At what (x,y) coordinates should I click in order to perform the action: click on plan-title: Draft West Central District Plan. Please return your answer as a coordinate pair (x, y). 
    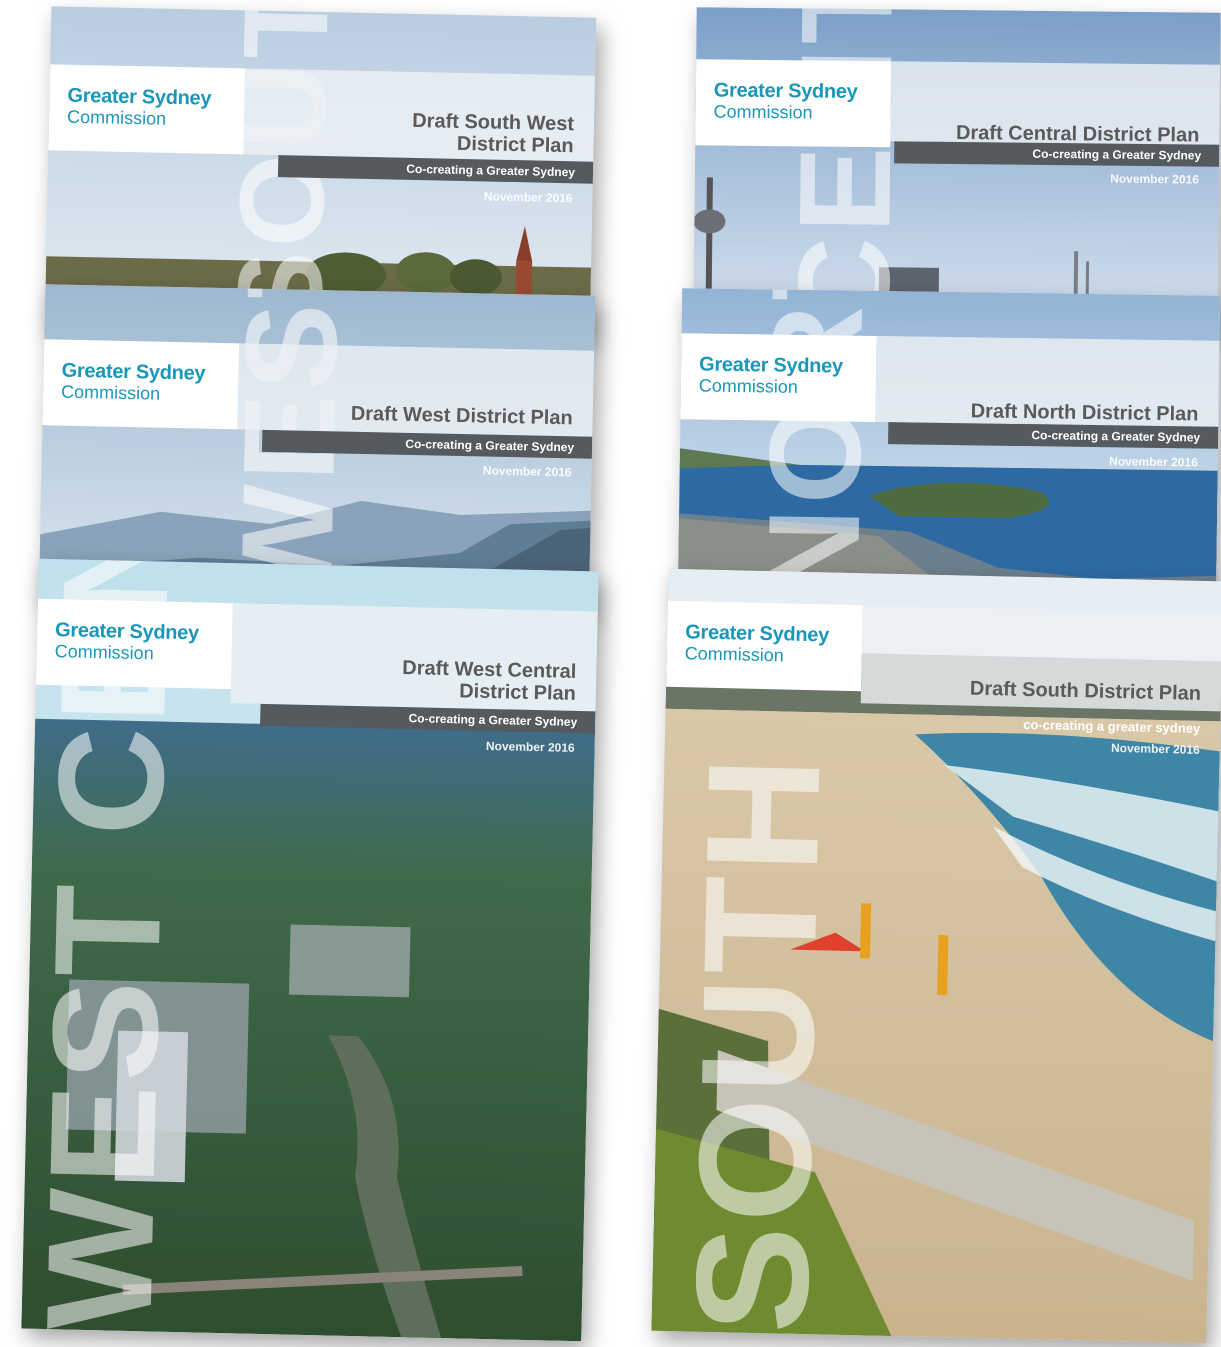
    Looking at the image, I should click on (489, 681).